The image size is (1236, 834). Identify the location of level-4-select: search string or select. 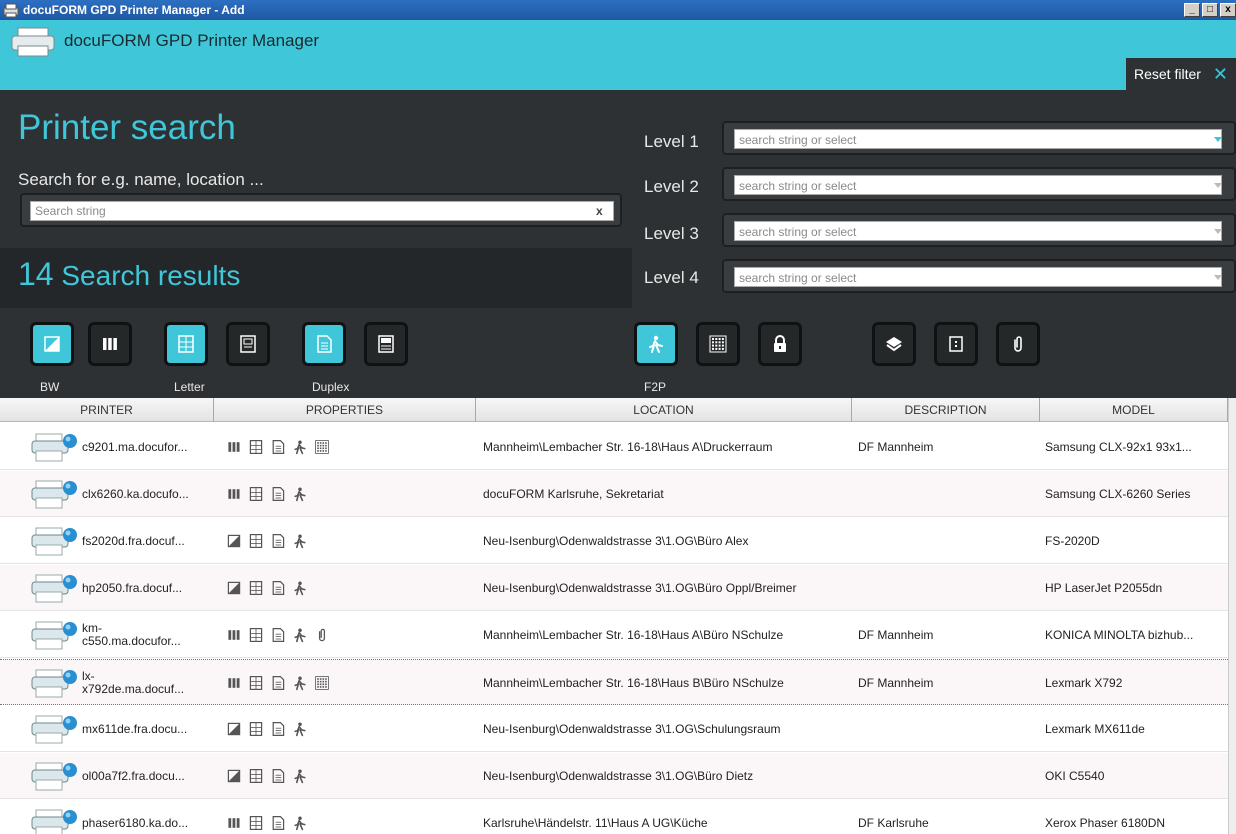
(979, 276).